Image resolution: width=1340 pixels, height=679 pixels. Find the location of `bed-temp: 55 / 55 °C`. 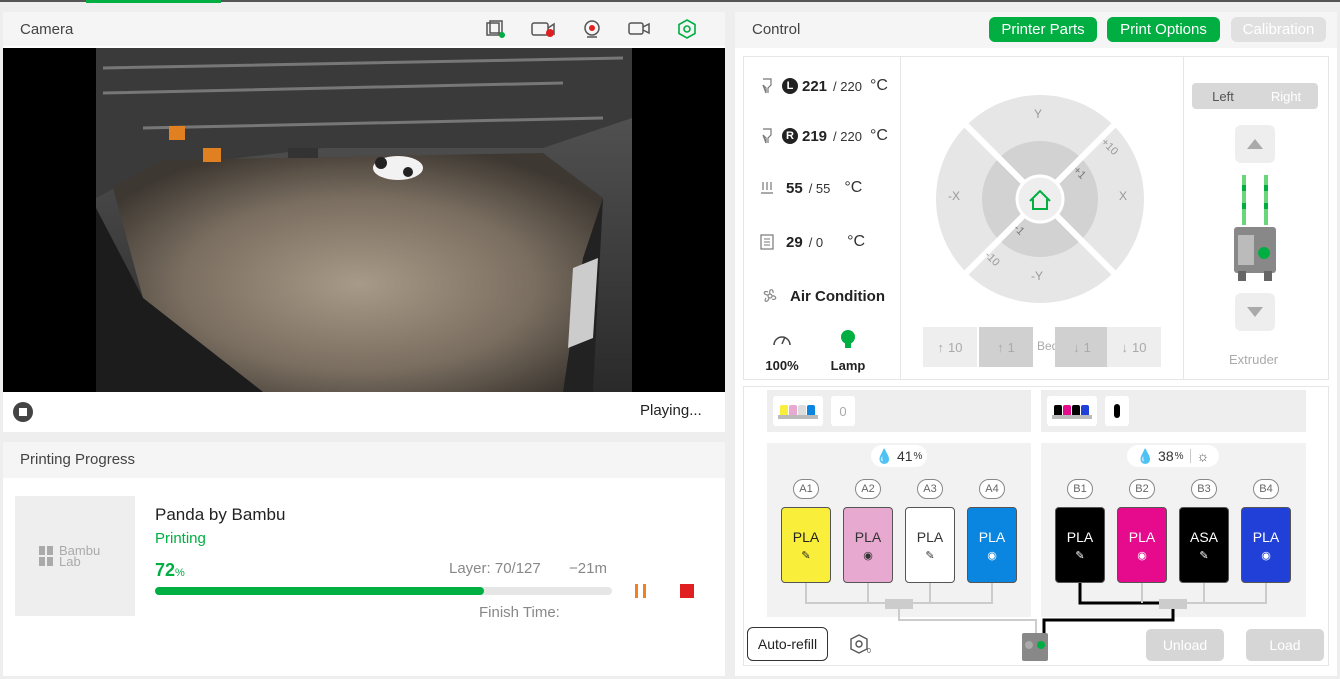

bed-temp: 55 / 55 °C is located at coordinates (811, 188).